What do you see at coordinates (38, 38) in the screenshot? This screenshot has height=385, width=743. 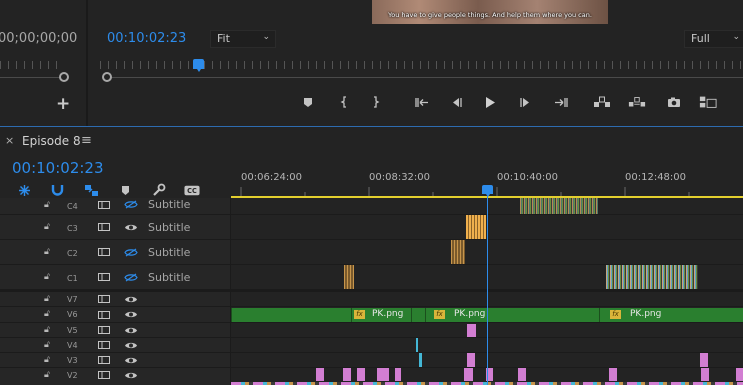 I see `source-timecode: 00;00;00;00` at bounding box center [38, 38].